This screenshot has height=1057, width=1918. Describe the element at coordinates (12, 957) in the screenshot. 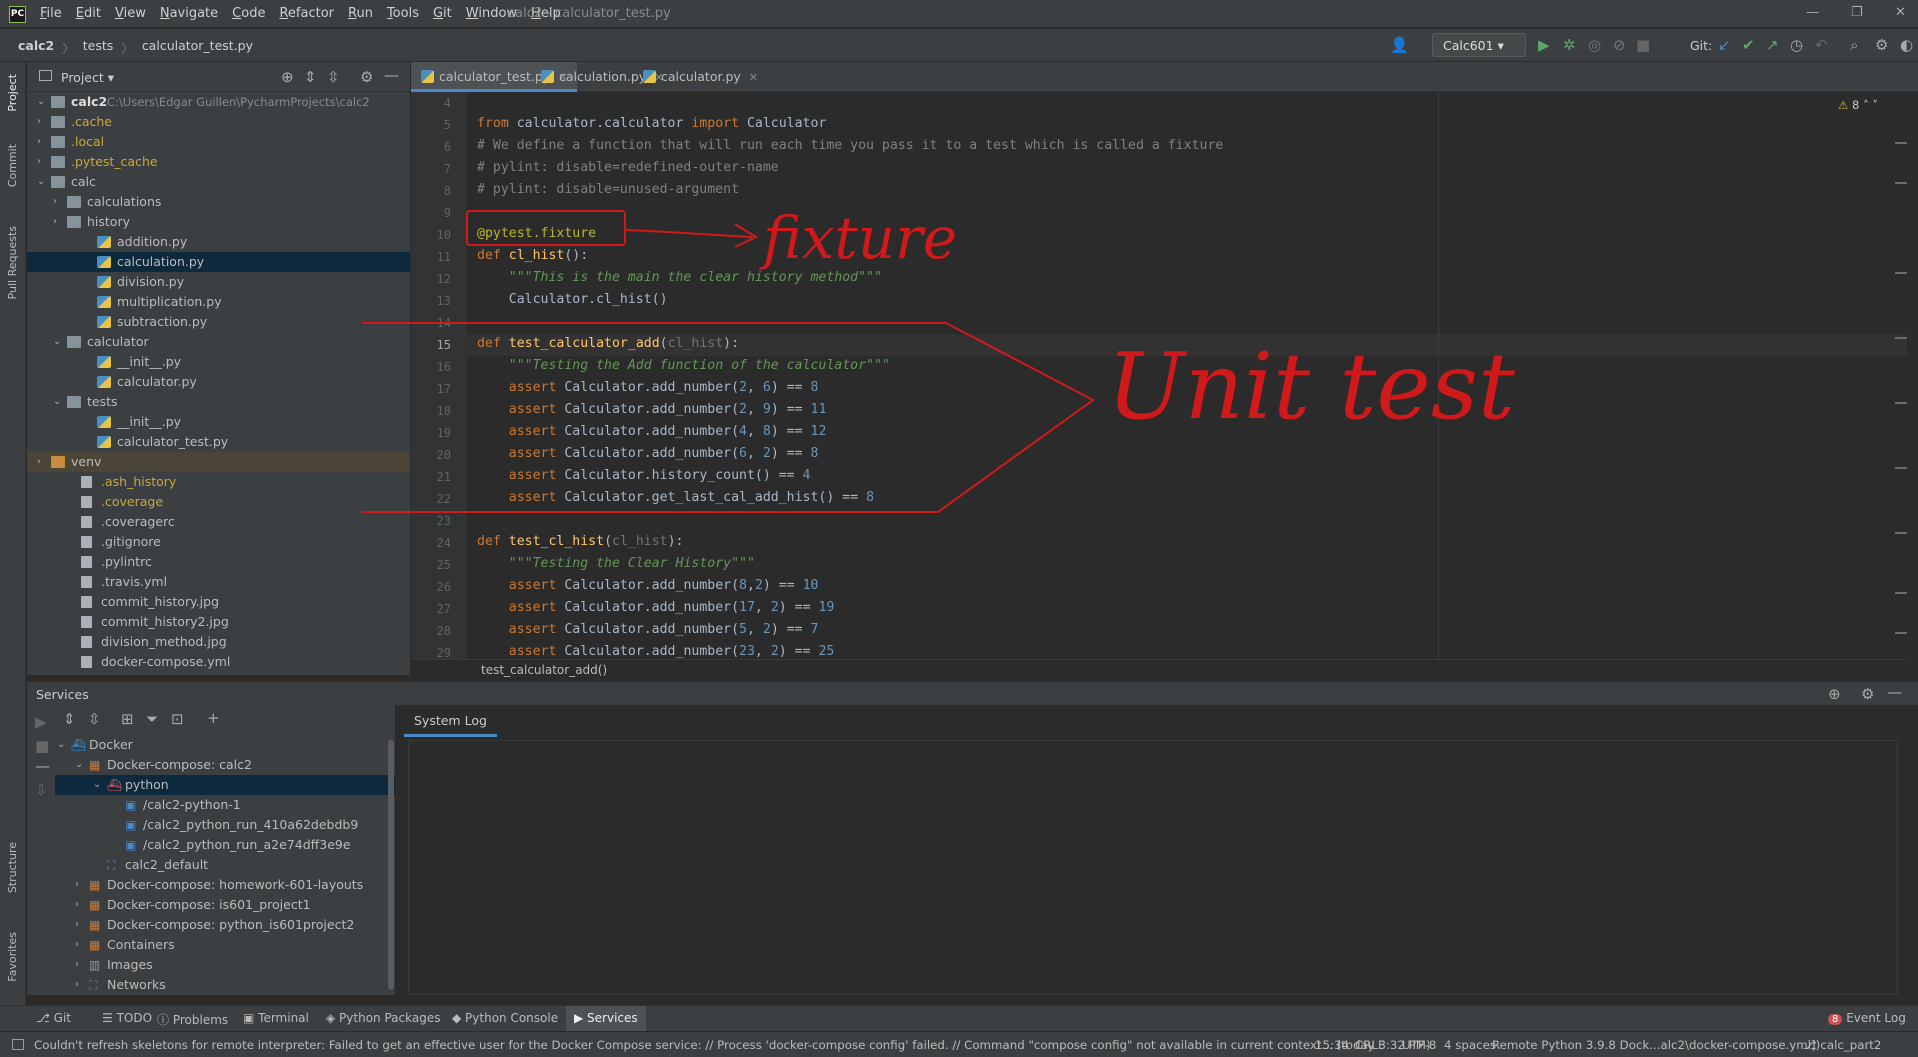

I see `vtab-favorites: Favorites` at that location.